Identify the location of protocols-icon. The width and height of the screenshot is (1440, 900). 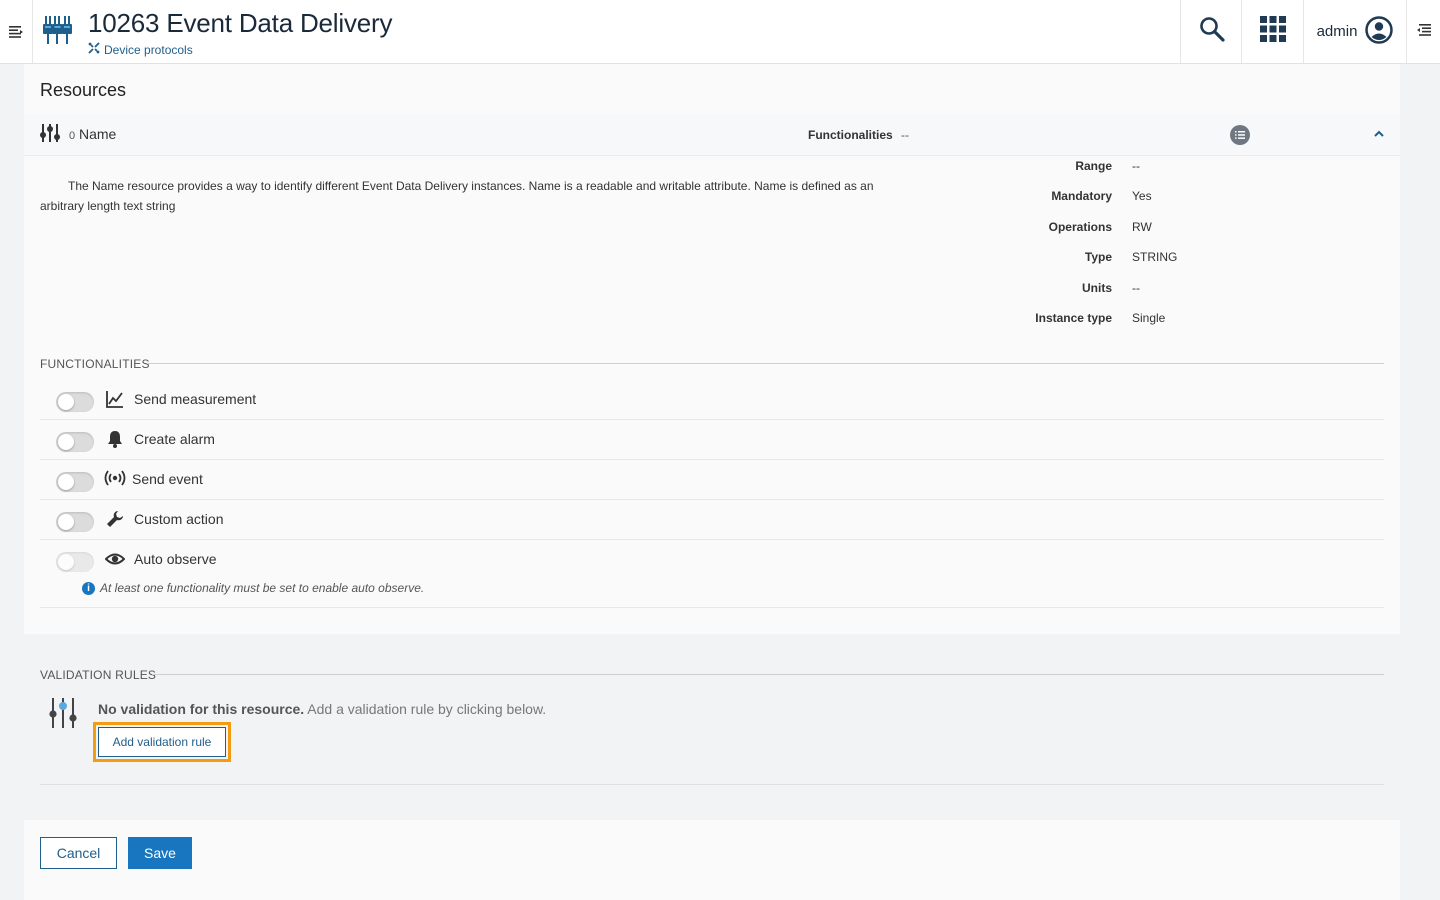
(94, 49).